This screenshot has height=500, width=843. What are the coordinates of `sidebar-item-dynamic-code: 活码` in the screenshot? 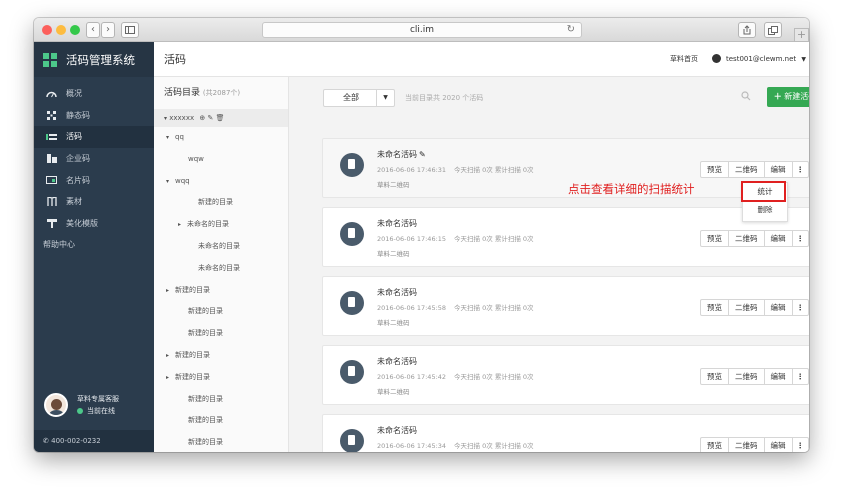 It's located at (94, 137).